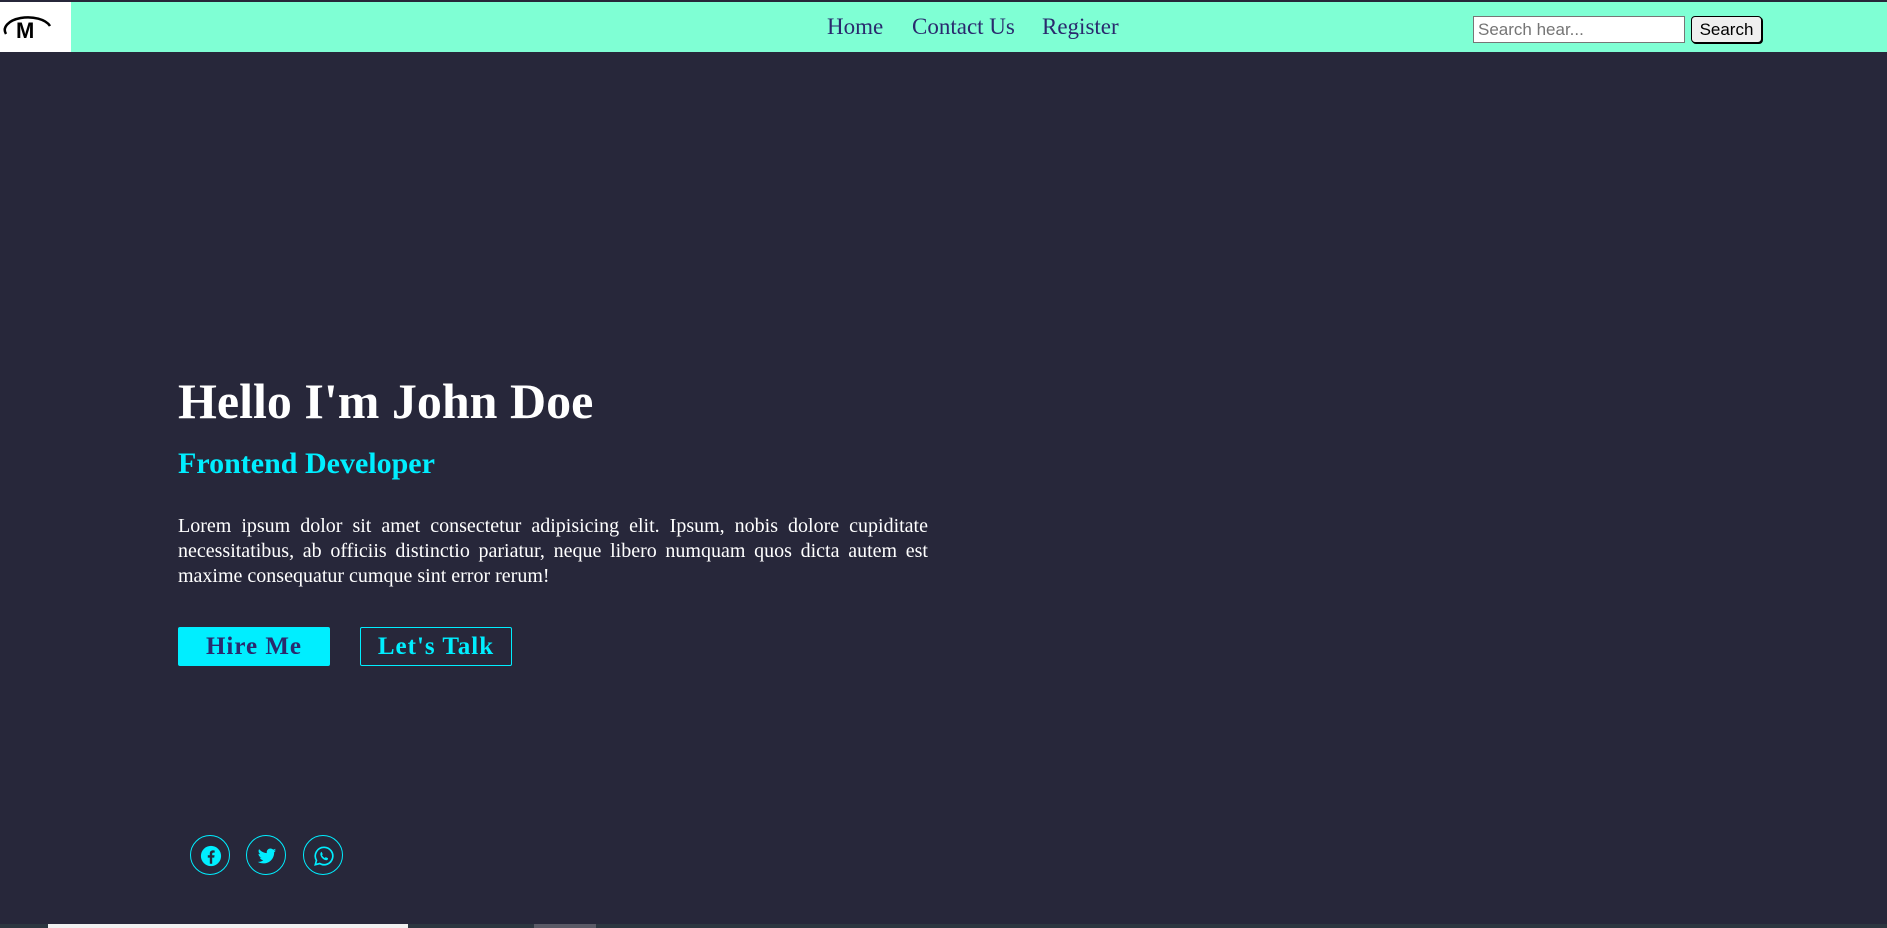 The image size is (1887, 928). Describe the element at coordinates (228, 926) in the screenshot. I see `scrollbar-thumb` at that location.